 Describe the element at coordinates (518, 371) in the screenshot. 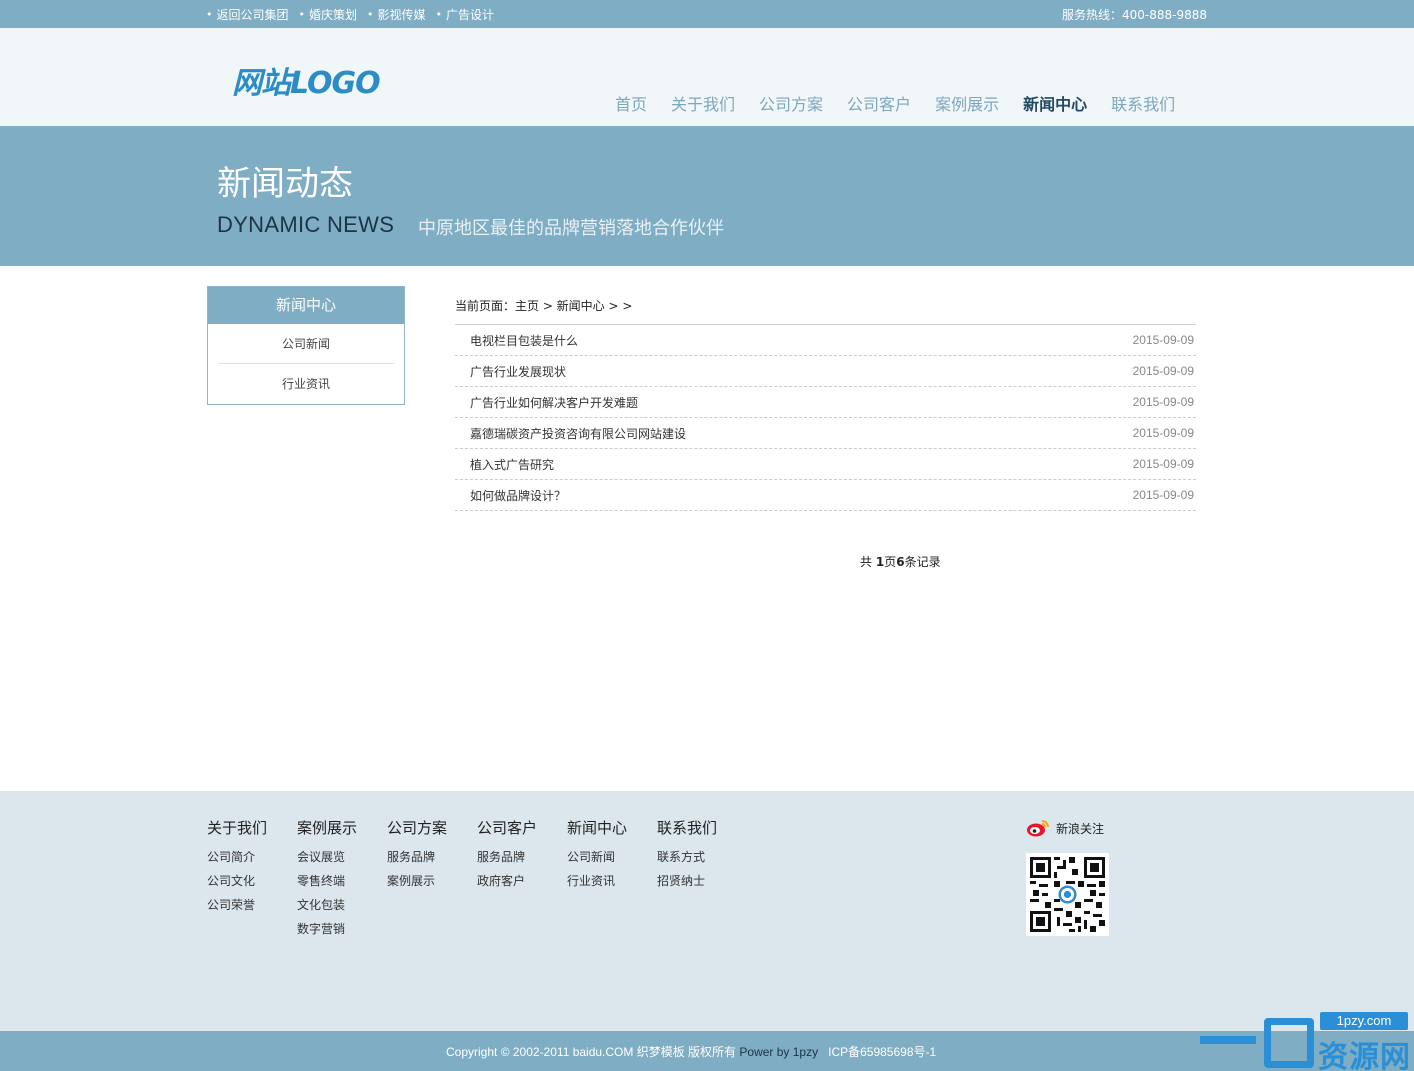

I see `news-title: 广告行业发展现状` at that location.